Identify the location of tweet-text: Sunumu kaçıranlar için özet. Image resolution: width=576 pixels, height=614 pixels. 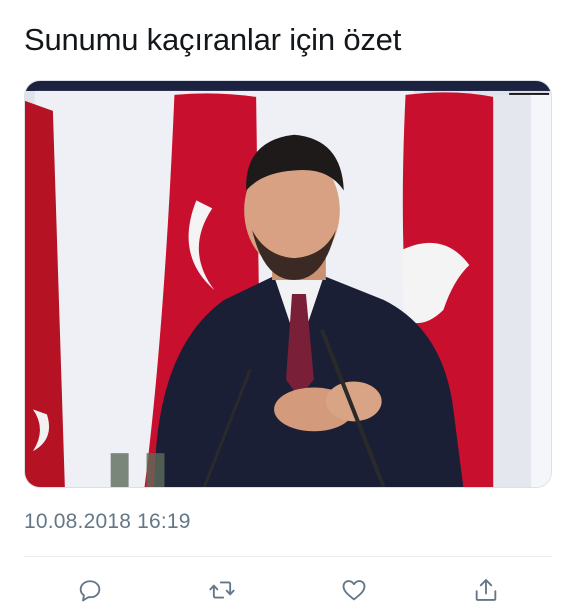
(213, 39).